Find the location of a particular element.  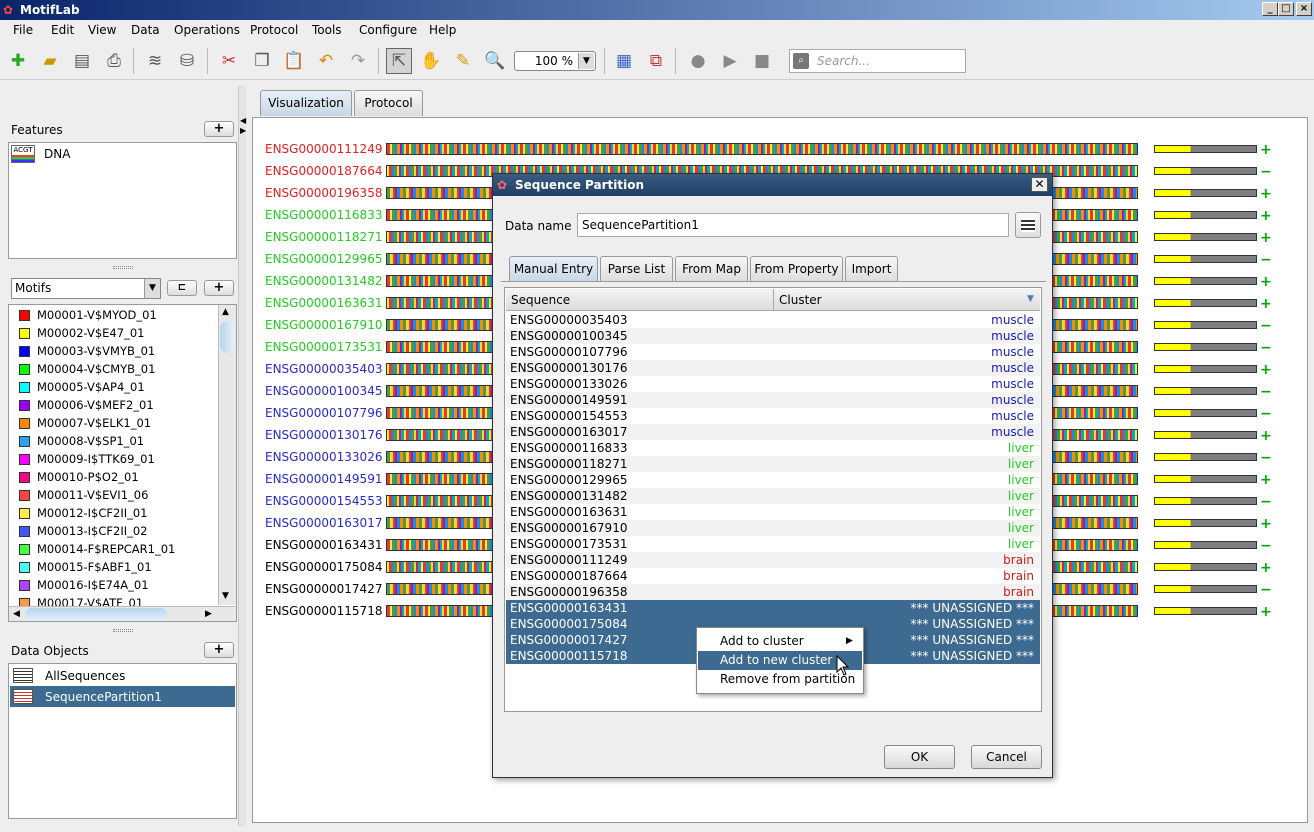

table-row: ENSG00000133026 muscle is located at coordinates (773, 384).